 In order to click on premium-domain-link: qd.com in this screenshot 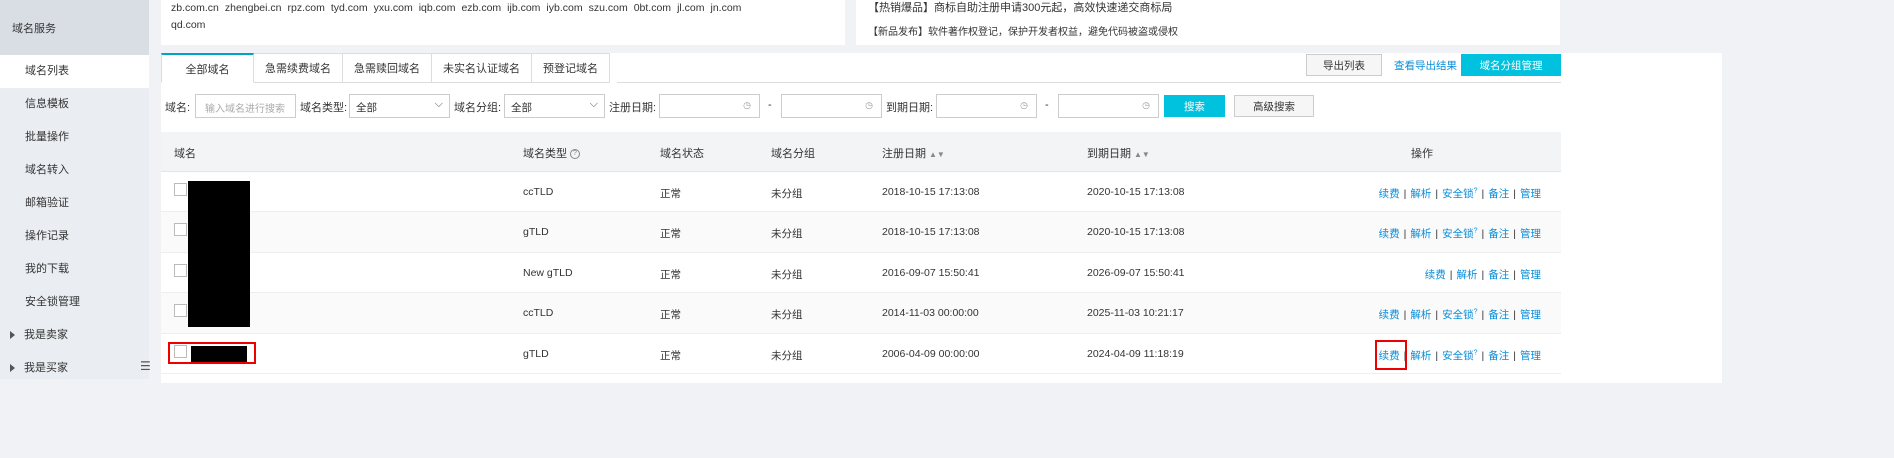, I will do `click(188, 25)`.